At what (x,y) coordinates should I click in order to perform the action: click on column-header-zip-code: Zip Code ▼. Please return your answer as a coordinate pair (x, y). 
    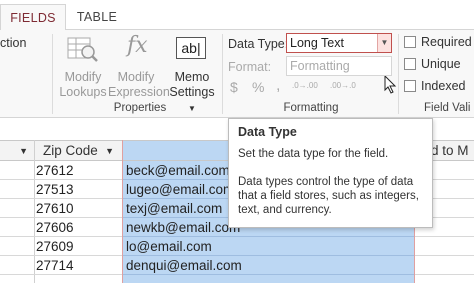
    Looking at the image, I should click on (78, 150).